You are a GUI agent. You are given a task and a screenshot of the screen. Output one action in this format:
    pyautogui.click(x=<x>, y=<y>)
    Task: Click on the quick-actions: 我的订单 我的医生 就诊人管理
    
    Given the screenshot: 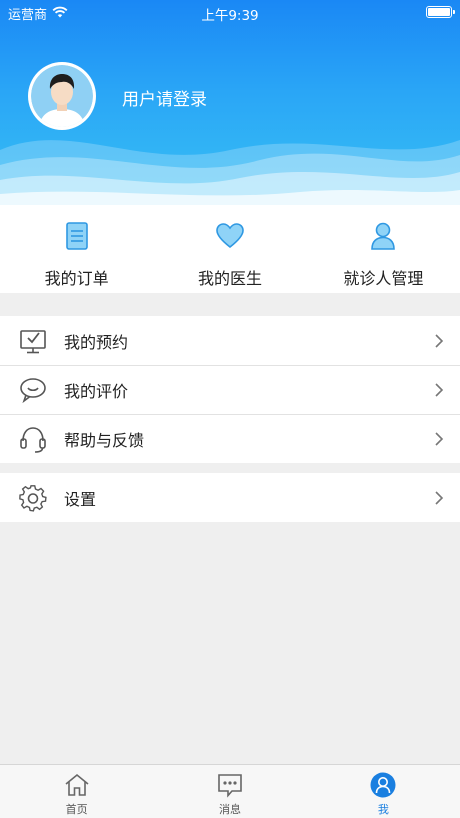 What is the action you would take?
    pyautogui.click(x=230, y=249)
    